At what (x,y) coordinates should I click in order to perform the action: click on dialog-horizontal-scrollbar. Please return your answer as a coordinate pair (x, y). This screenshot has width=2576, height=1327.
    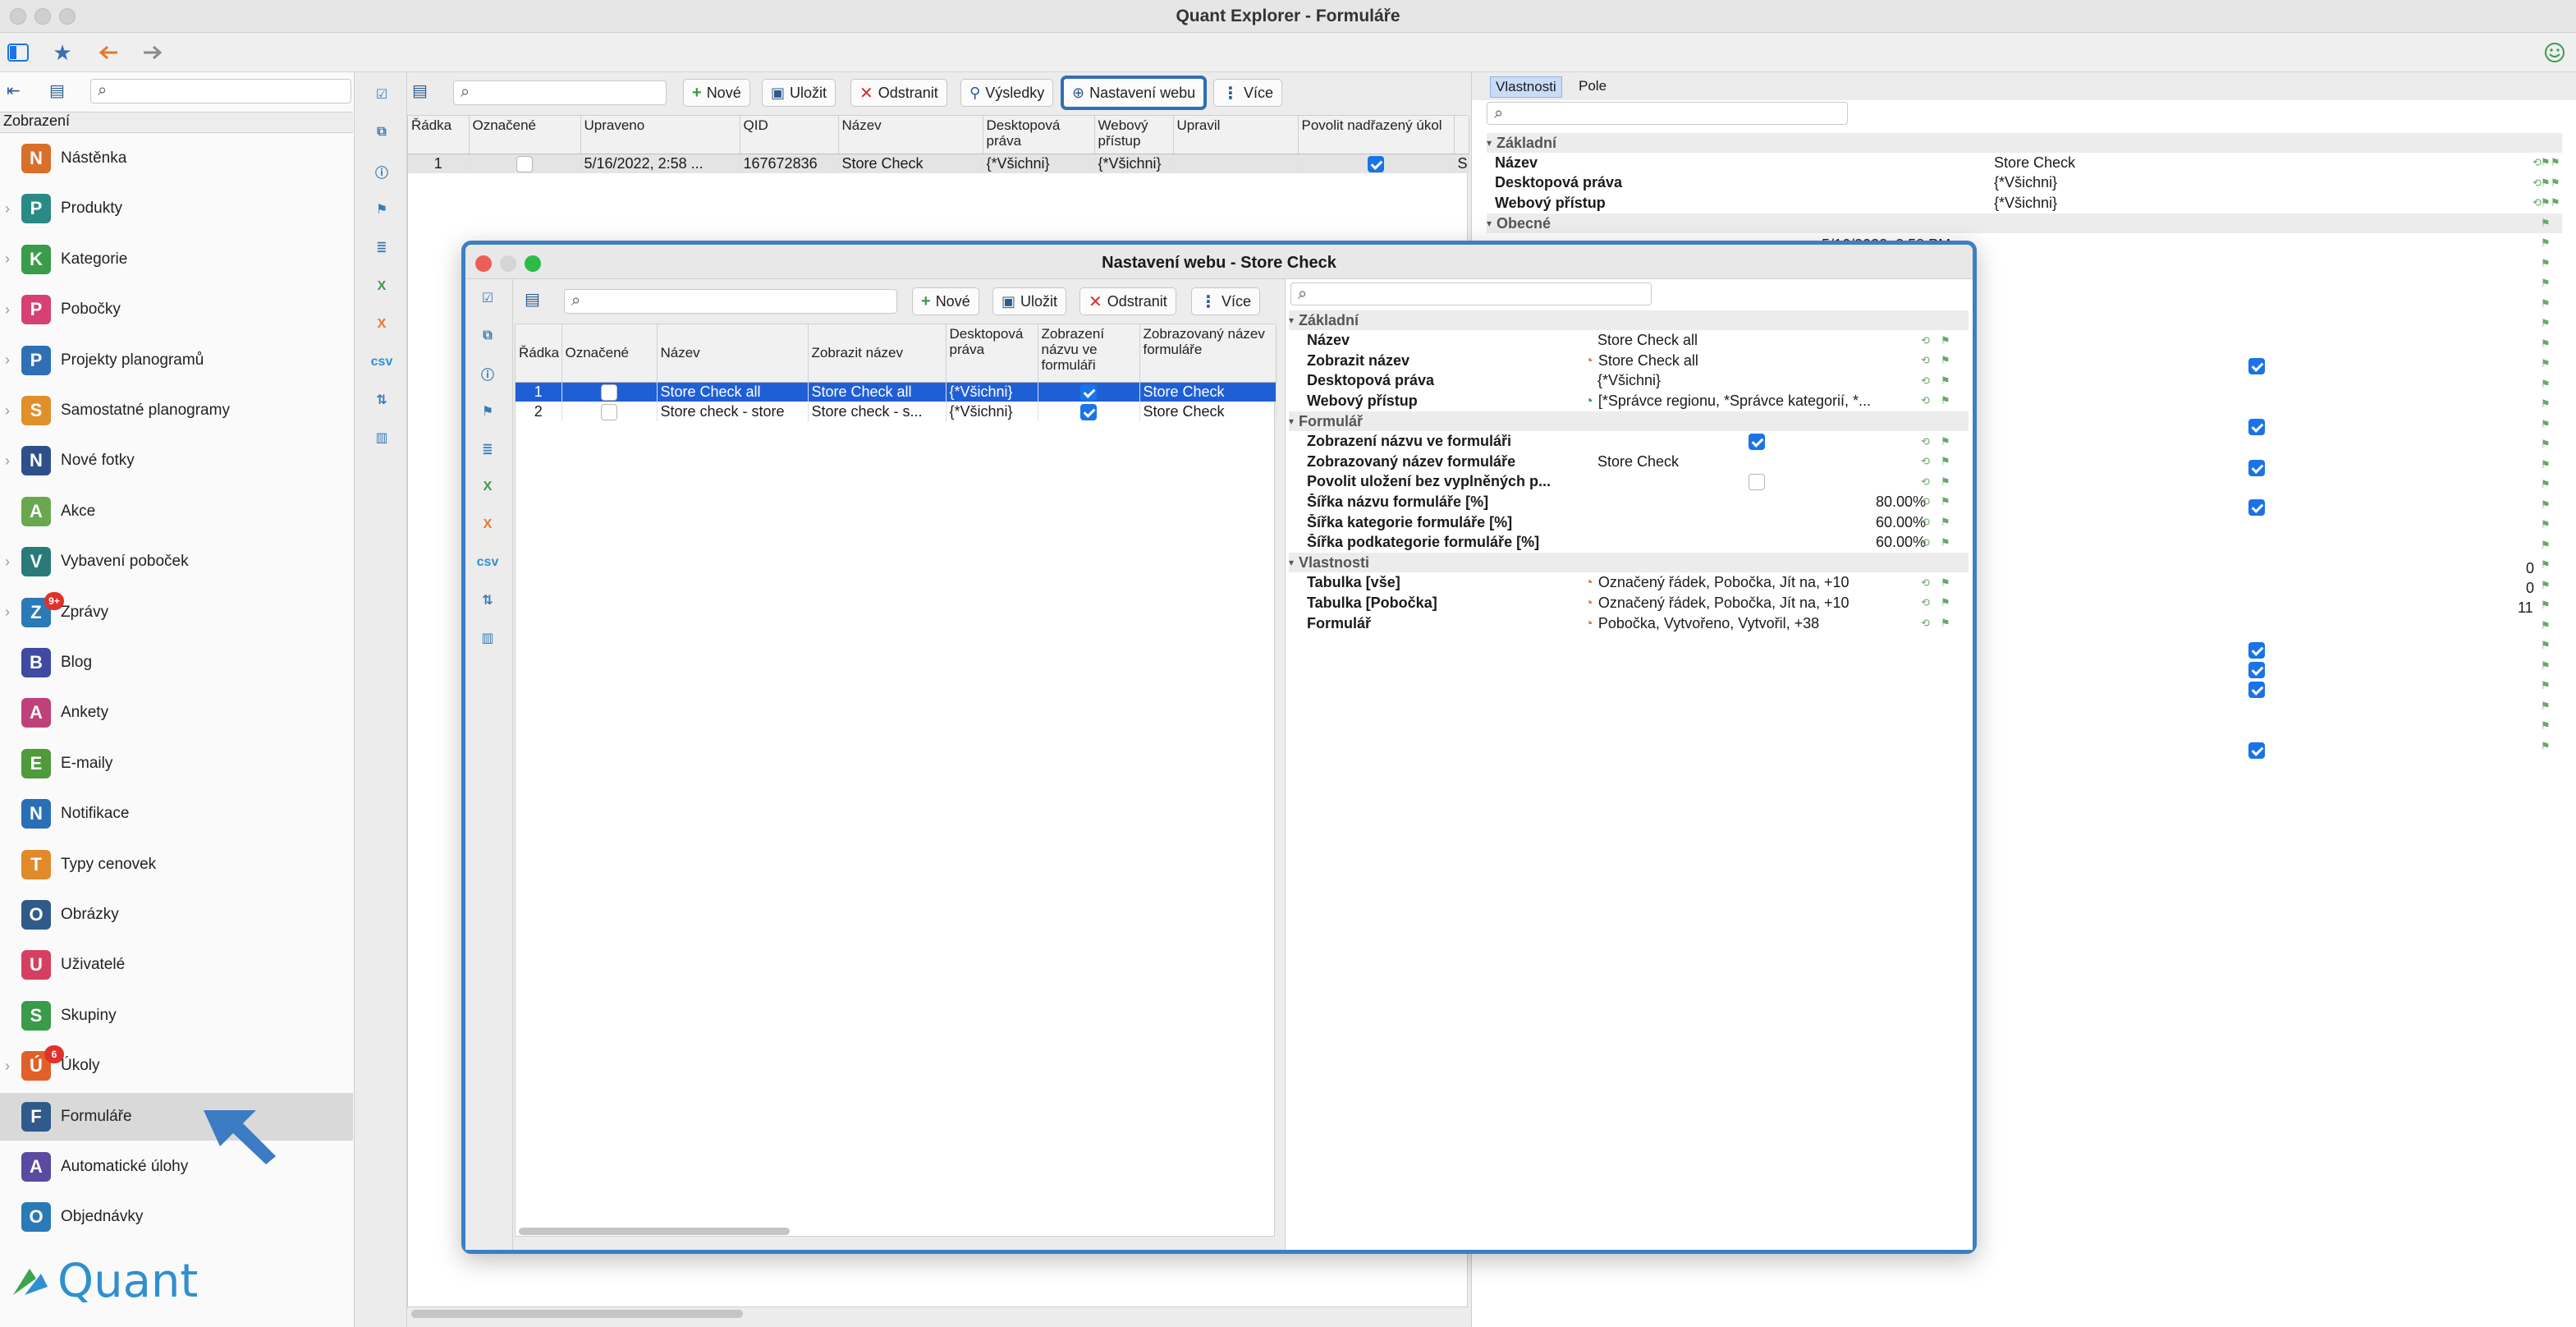
    Looking at the image, I should click on (654, 1231).